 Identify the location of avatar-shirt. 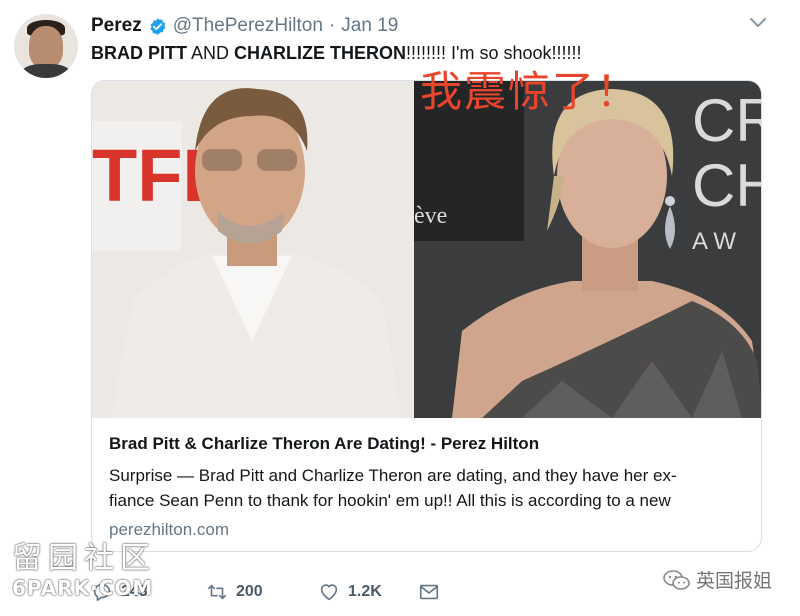
(46, 71).